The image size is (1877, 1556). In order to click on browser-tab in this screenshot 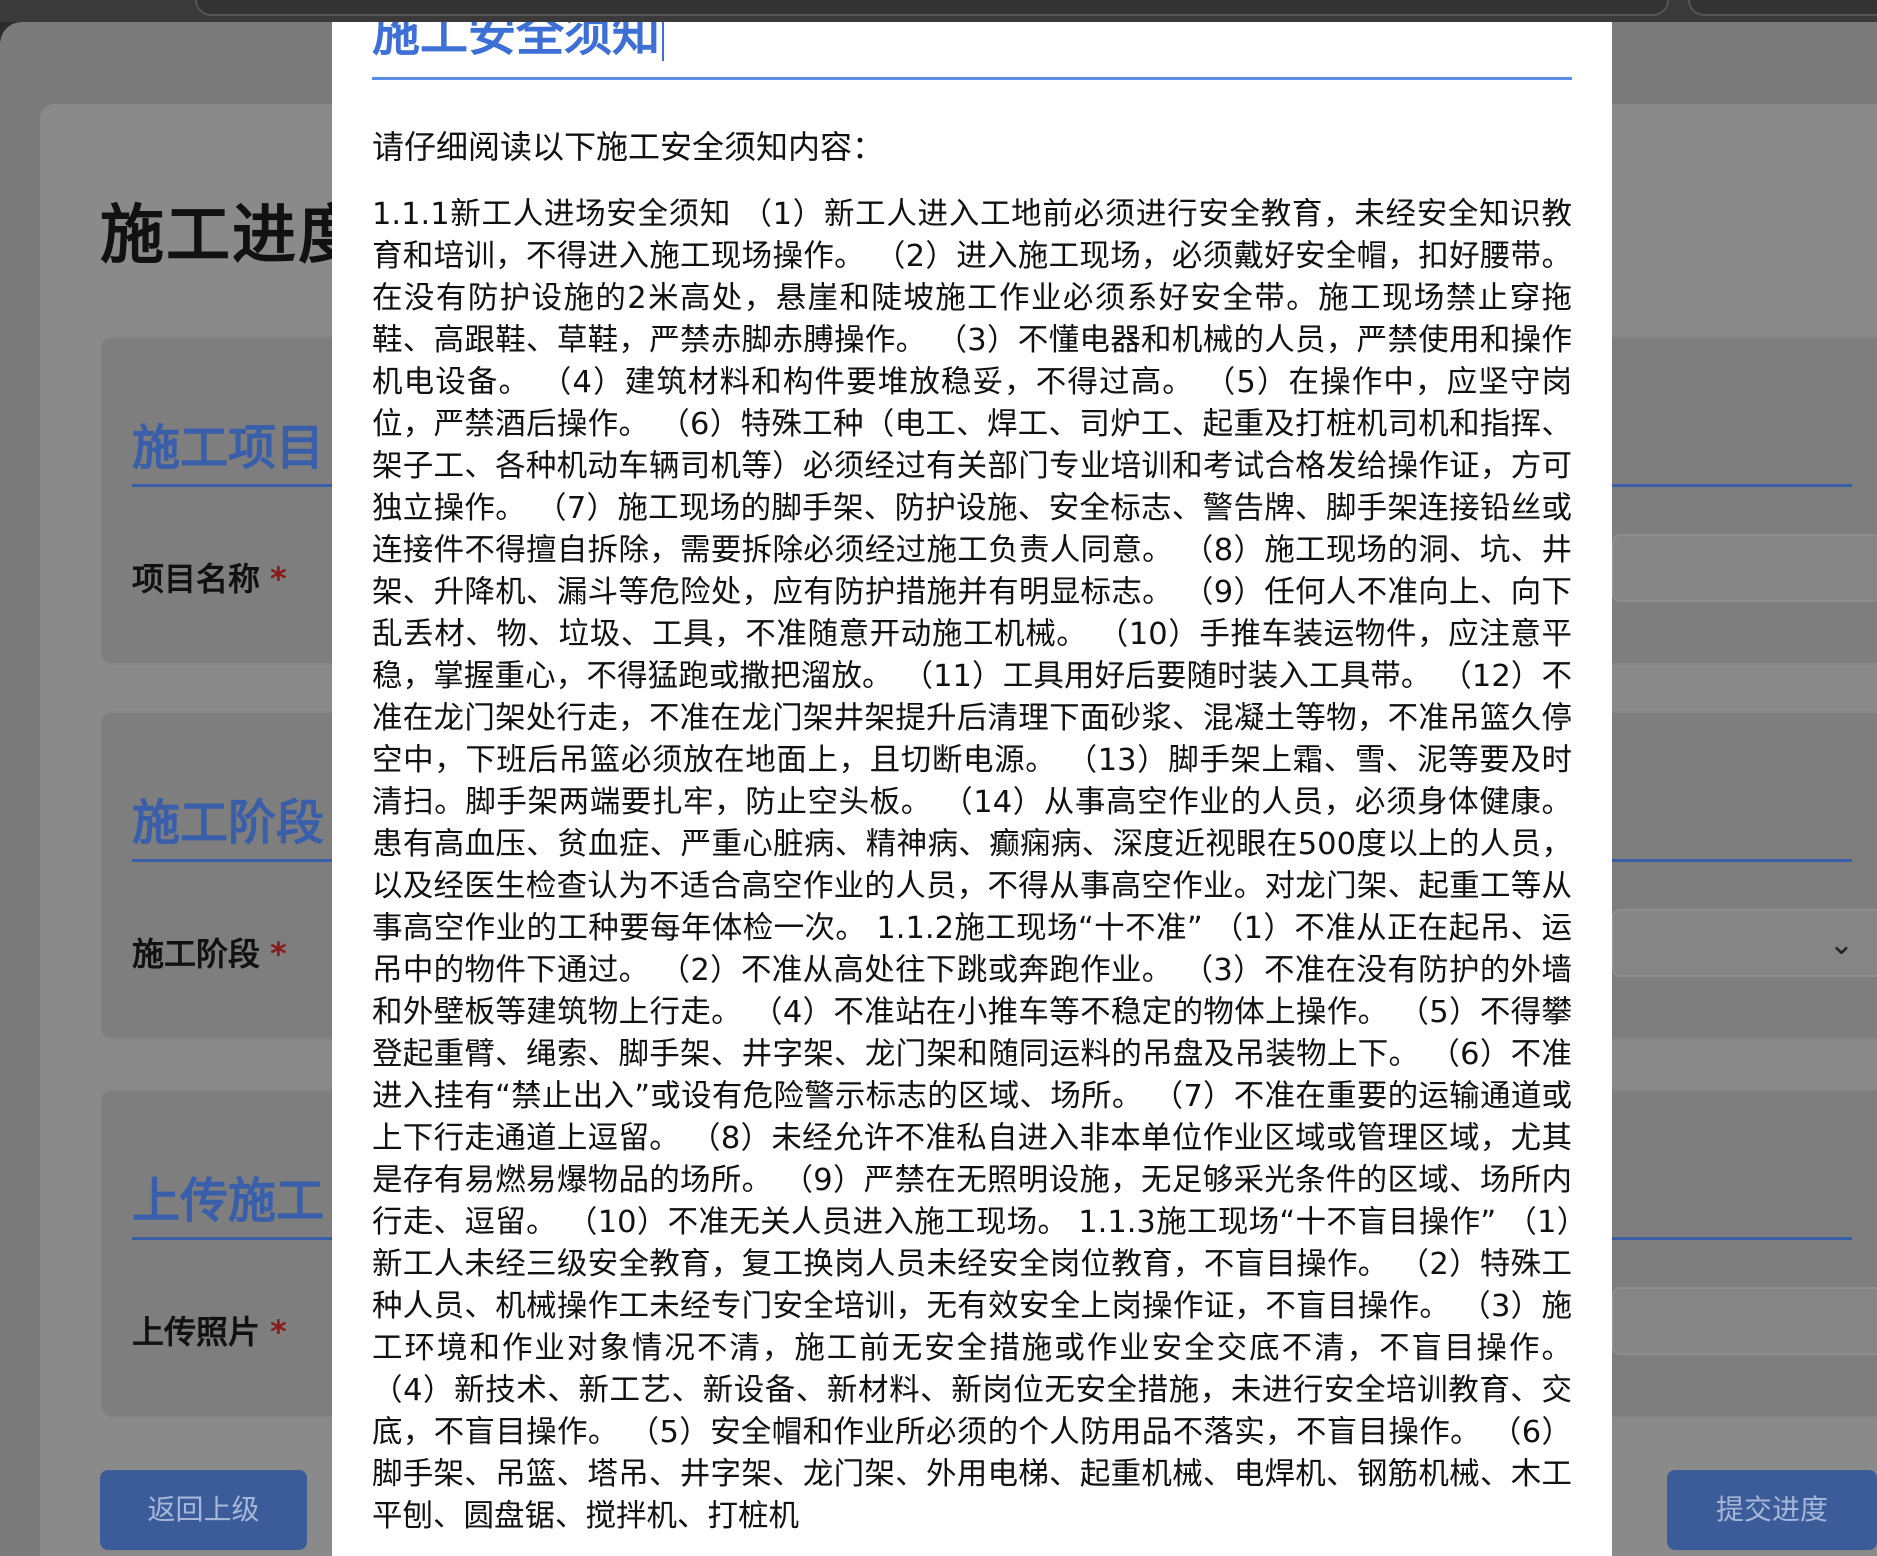, I will do `click(1782, 8)`.